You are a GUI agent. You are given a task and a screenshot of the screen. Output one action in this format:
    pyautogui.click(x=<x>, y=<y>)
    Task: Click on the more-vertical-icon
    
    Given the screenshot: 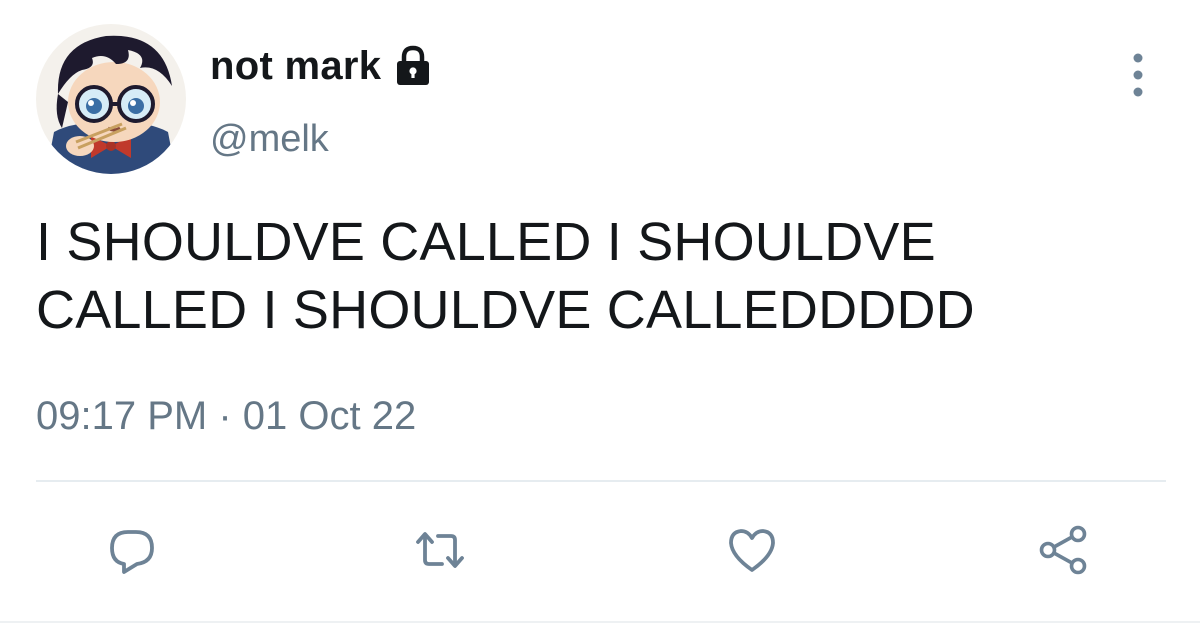 What is the action you would take?
    pyautogui.click(x=1138, y=75)
    